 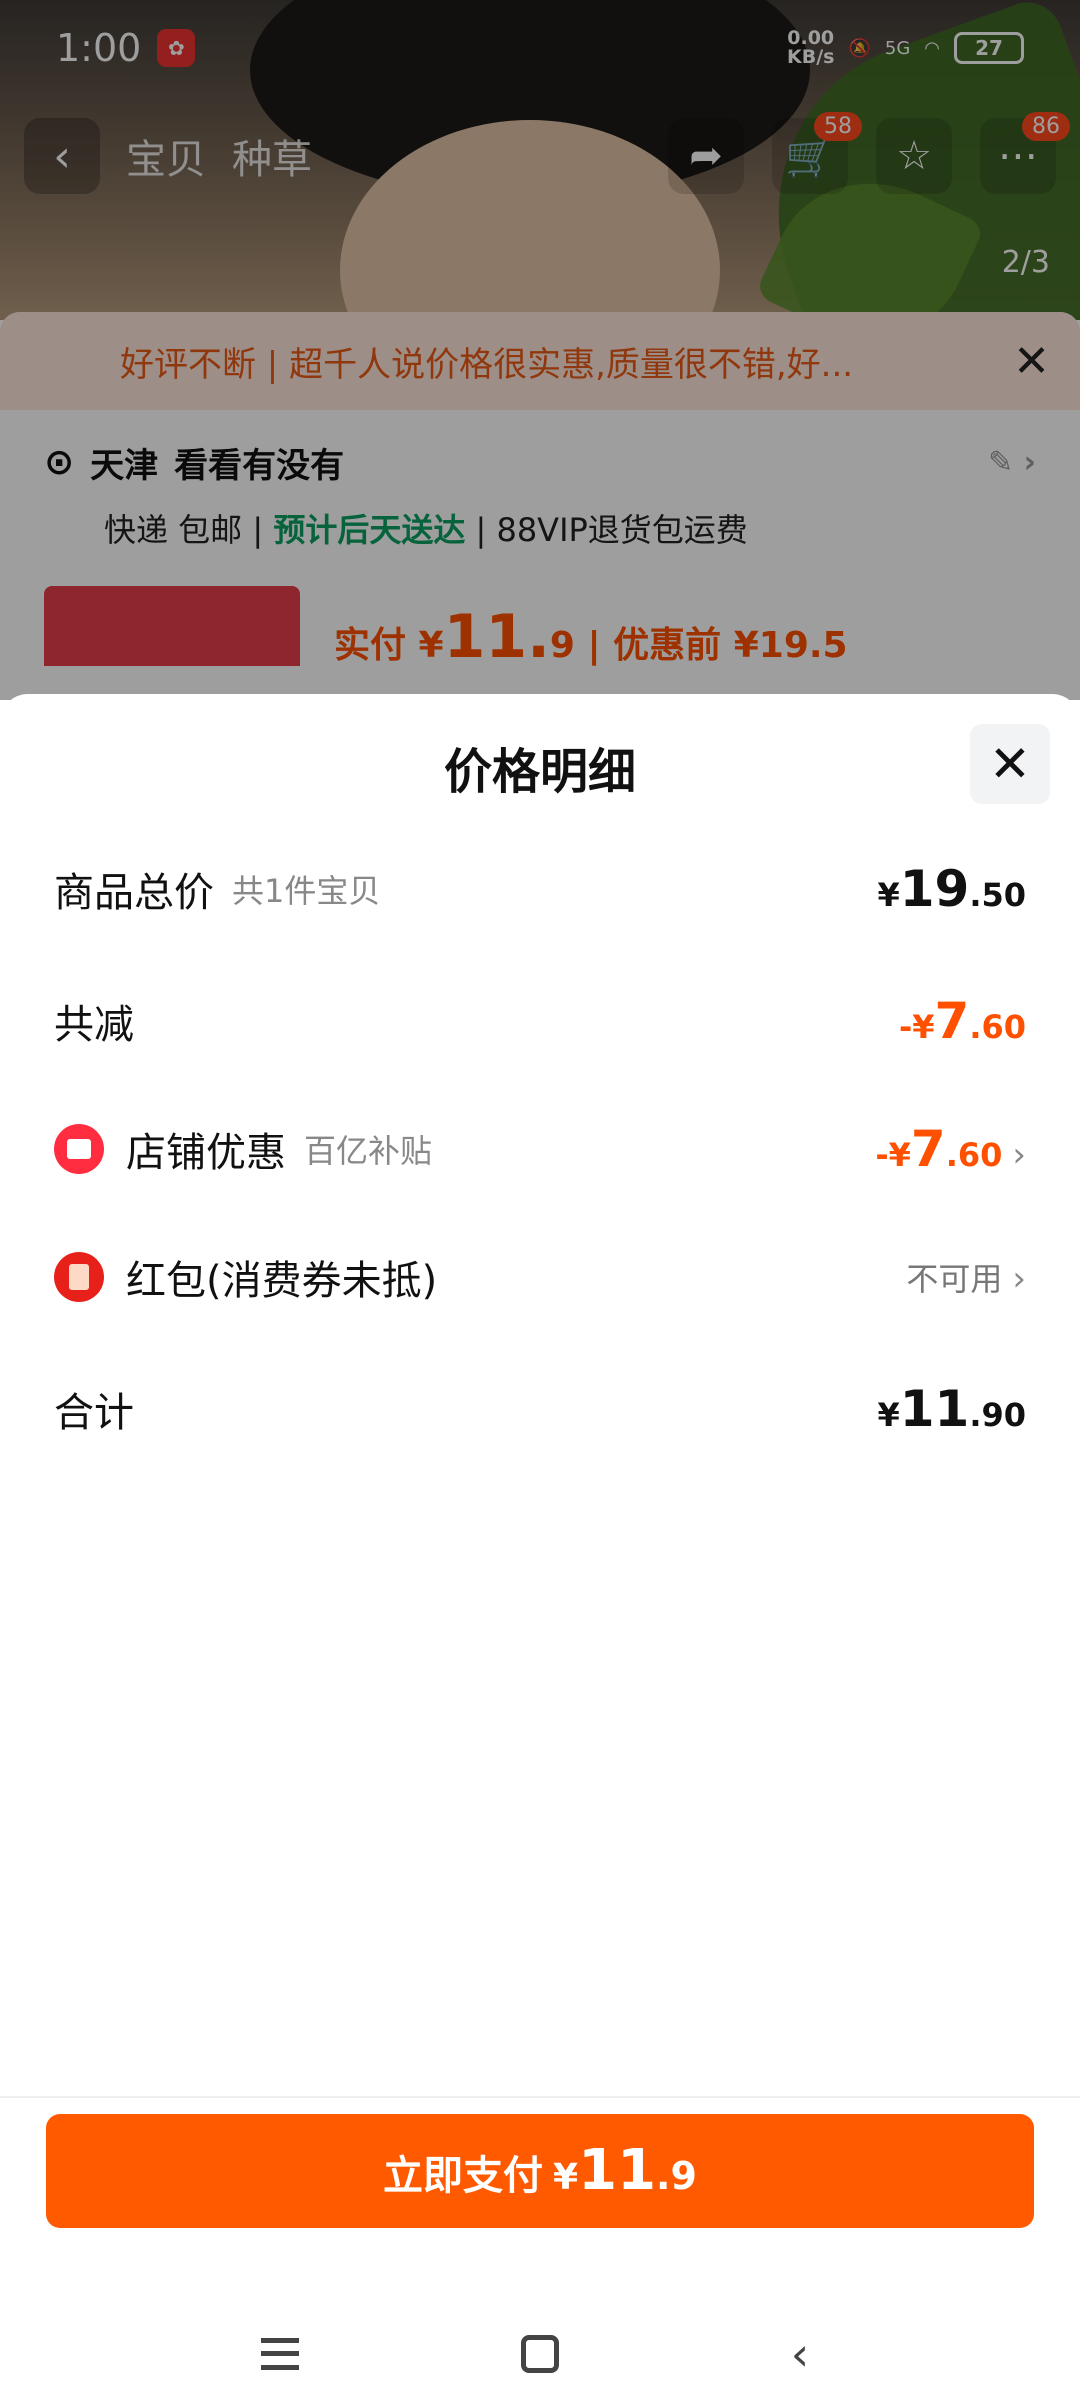 I want to click on row-value: -¥ 7.60, so click(x=962, y=1021).